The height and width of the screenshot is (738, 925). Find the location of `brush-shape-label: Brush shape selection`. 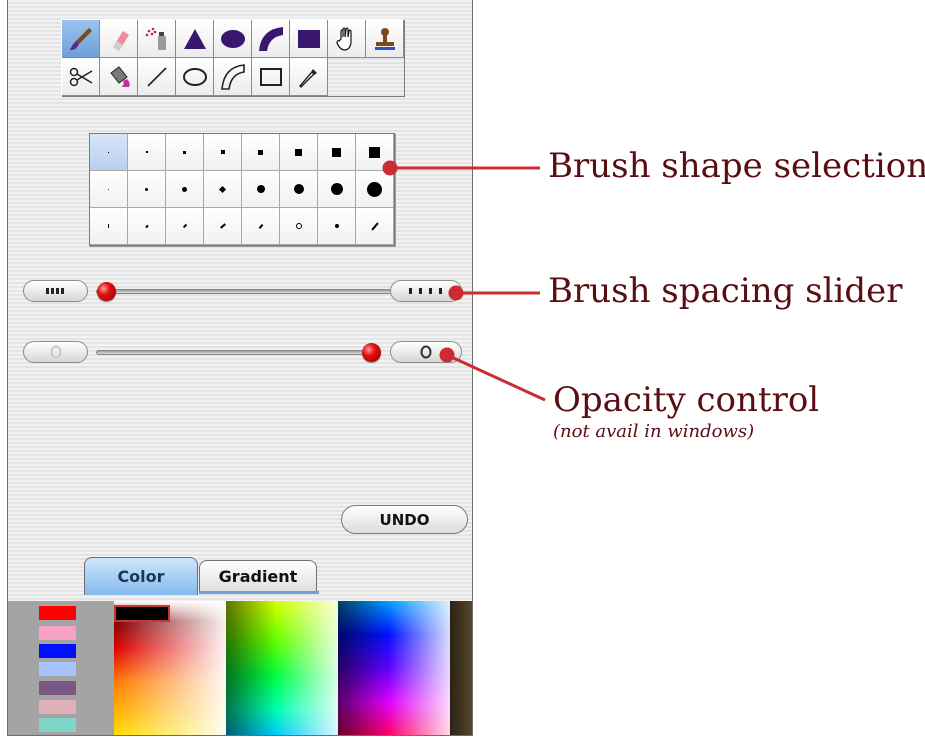

brush-shape-label: Brush shape selection is located at coordinates (736, 166).